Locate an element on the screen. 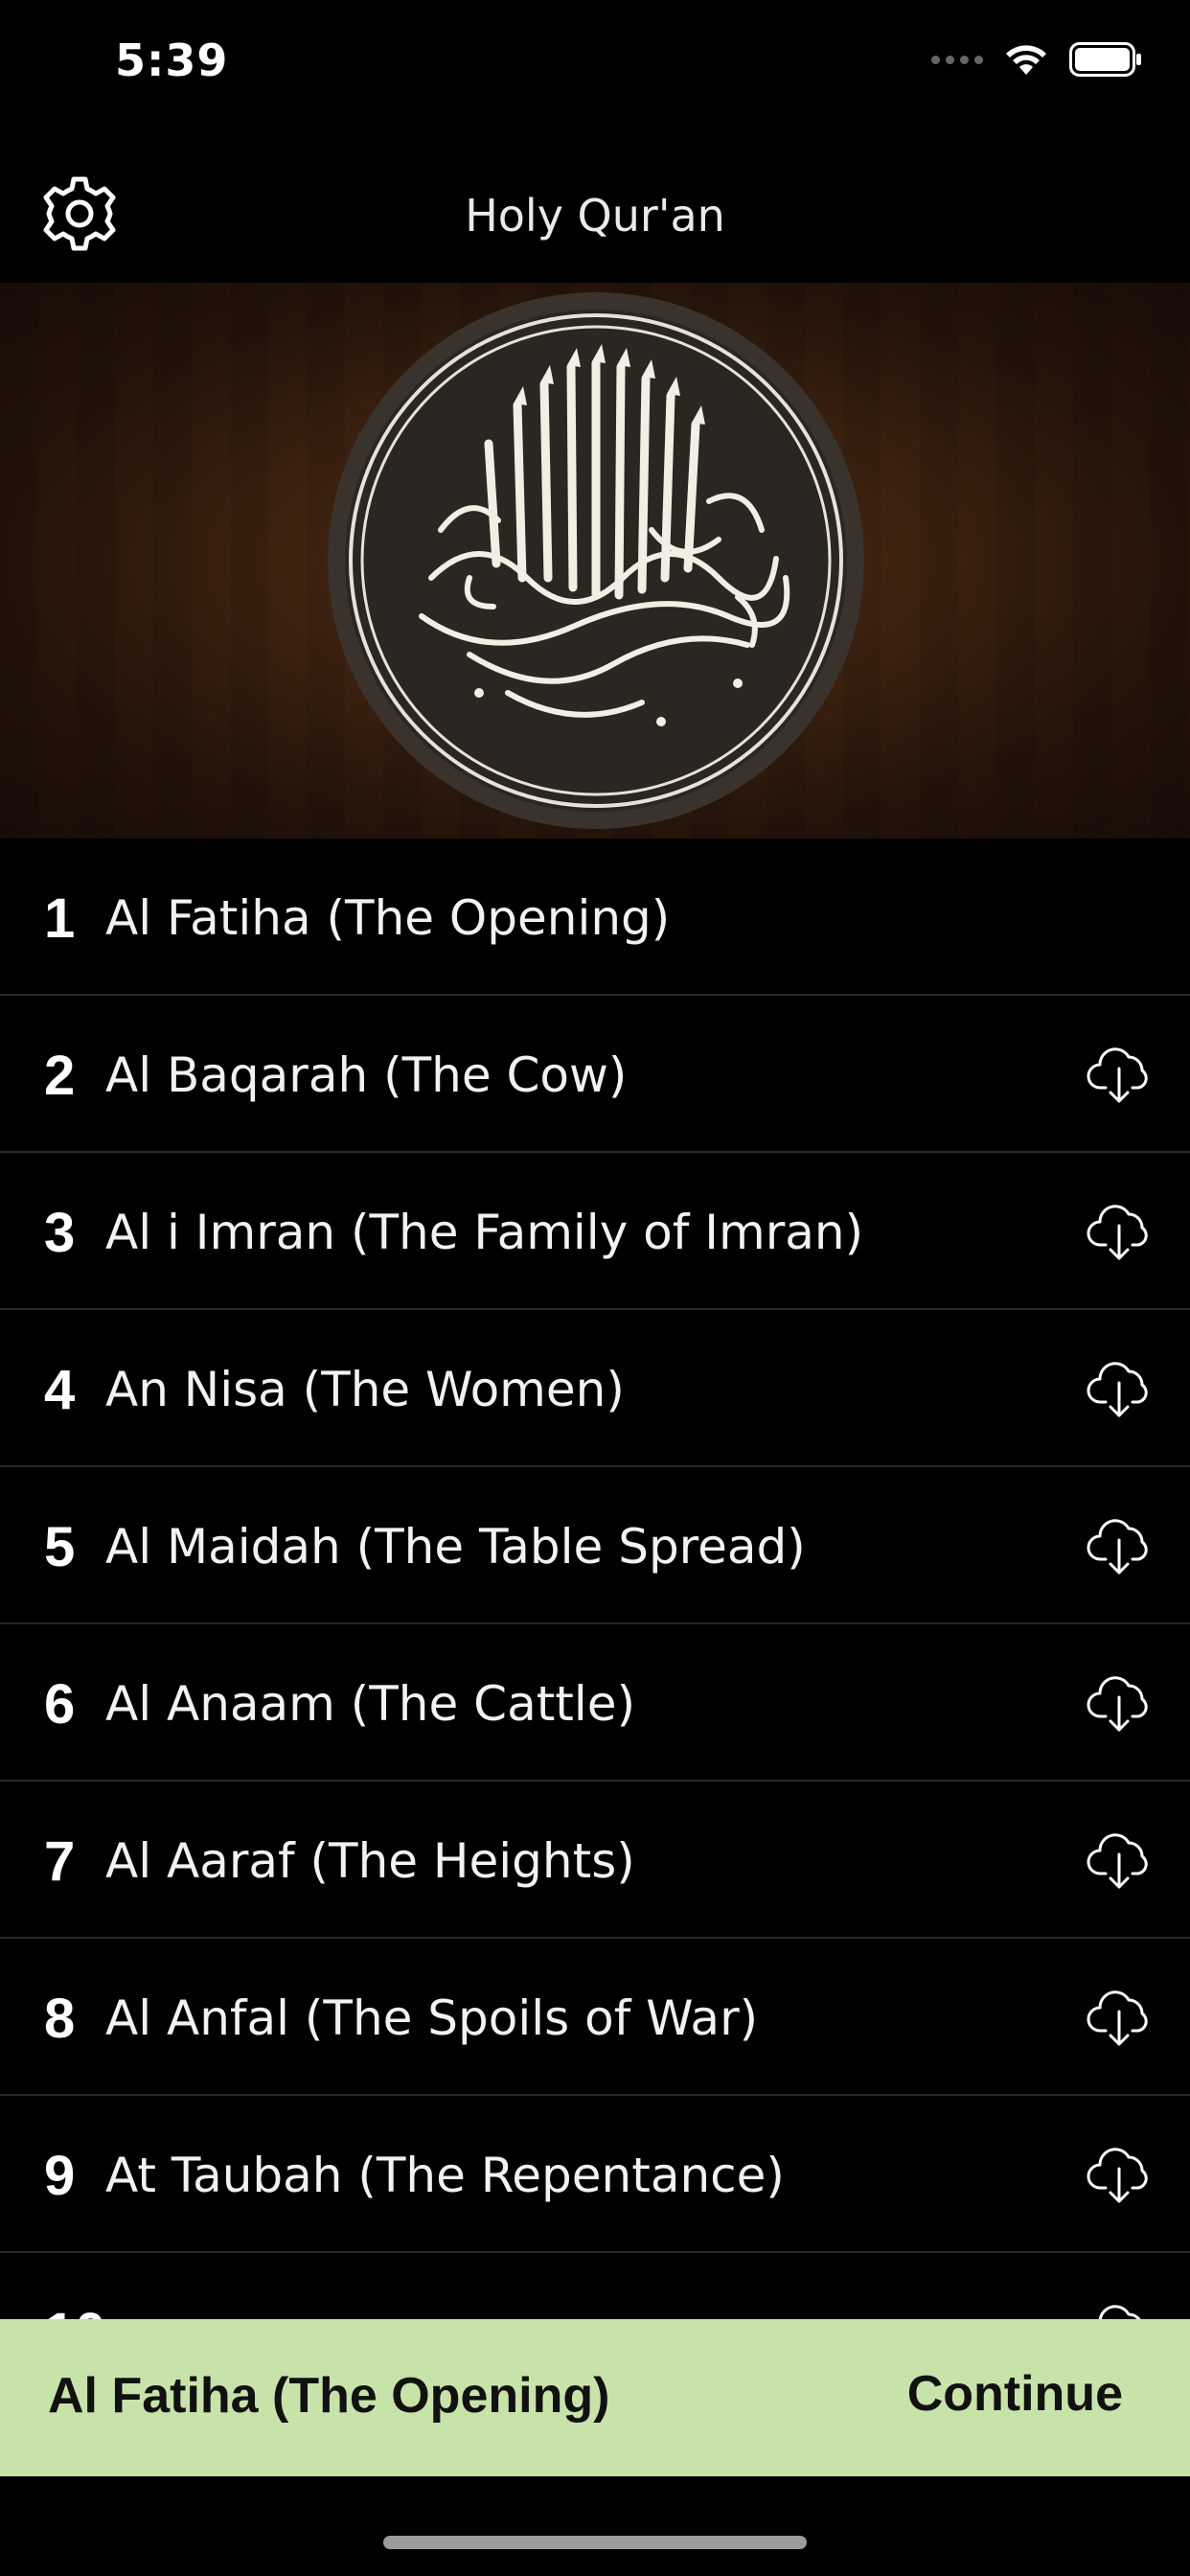 Image resolution: width=1190 pixels, height=2576 pixels. continue-reading-bar: Al Fatiha (The Opening) Continue is located at coordinates (595, 2397).